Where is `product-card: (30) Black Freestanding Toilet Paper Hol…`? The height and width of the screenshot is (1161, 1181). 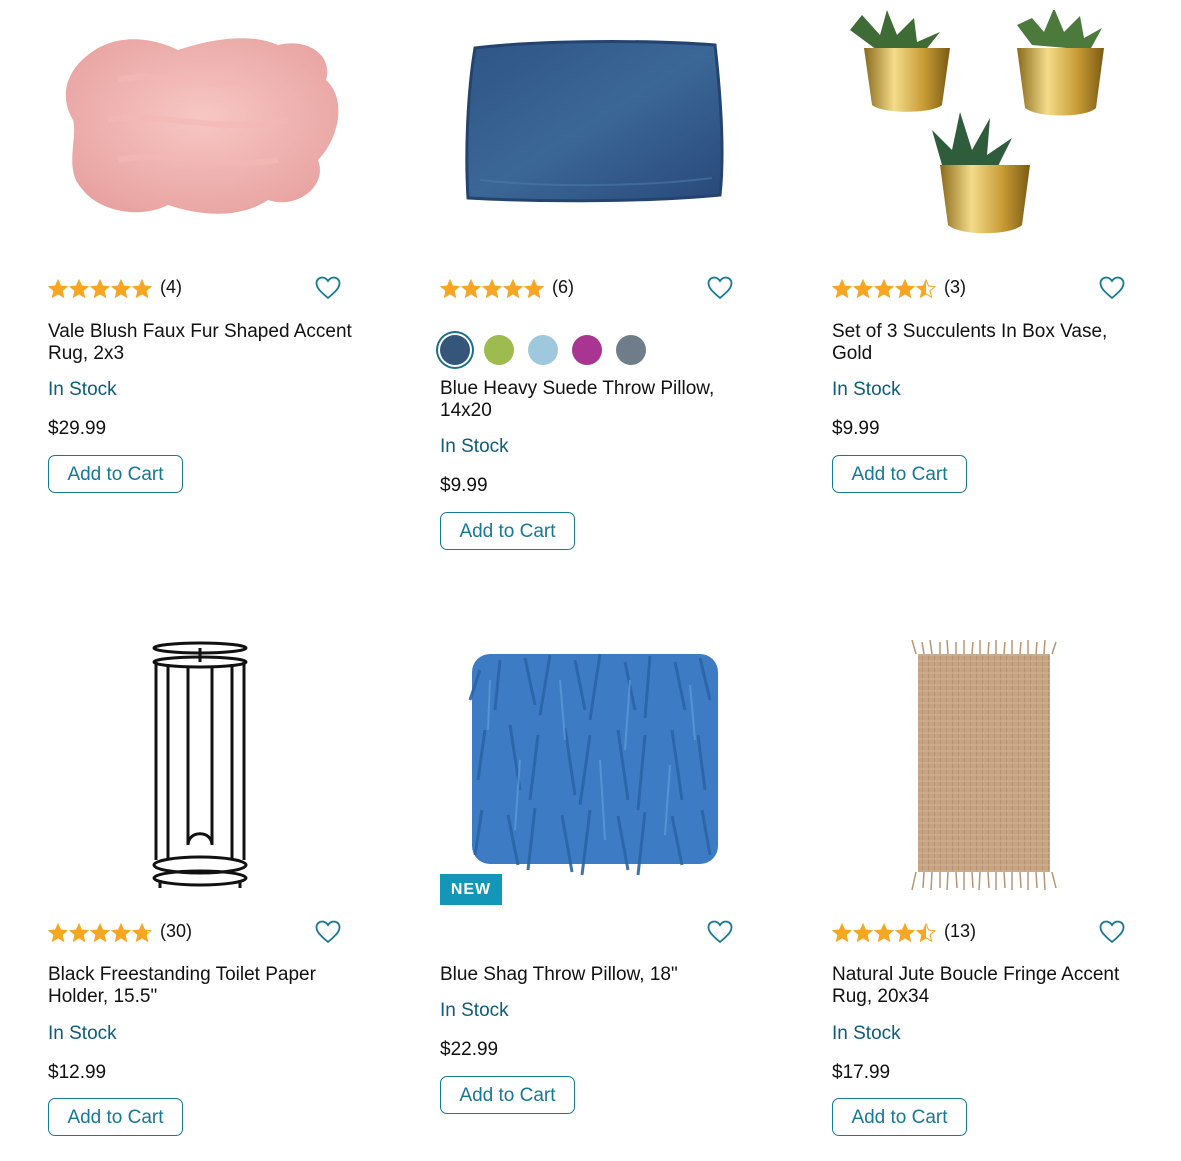 product-card: (30) Black Freestanding Toilet Paper Hol… is located at coordinates (213, 895).